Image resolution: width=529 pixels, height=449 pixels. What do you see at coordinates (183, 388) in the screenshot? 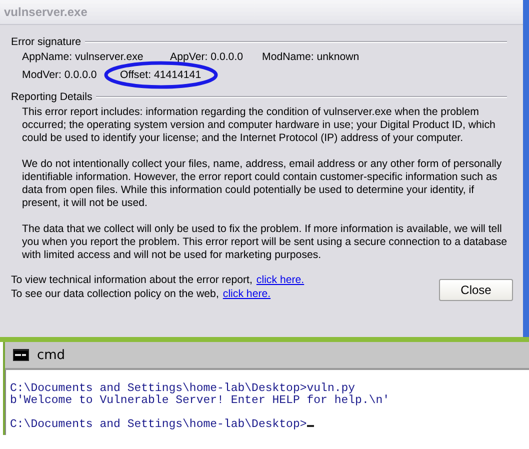
I see `console-line: C:\Documents and Settings\home-lab\Desktop>vuln.py` at bounding box center [183, 388].